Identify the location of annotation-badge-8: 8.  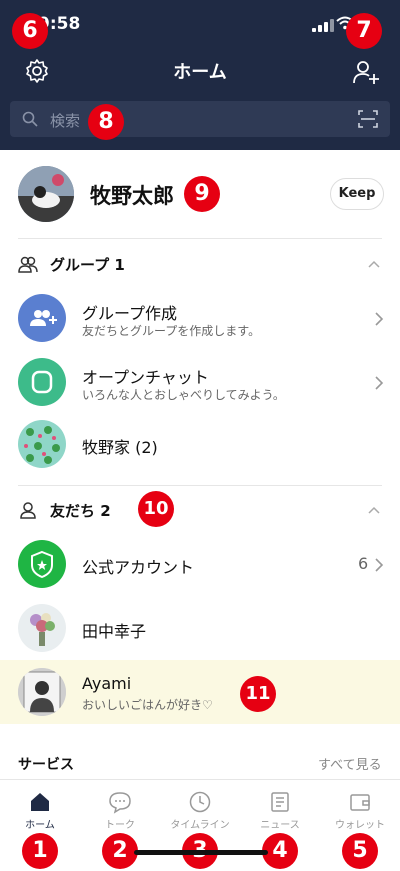
(106, 122).